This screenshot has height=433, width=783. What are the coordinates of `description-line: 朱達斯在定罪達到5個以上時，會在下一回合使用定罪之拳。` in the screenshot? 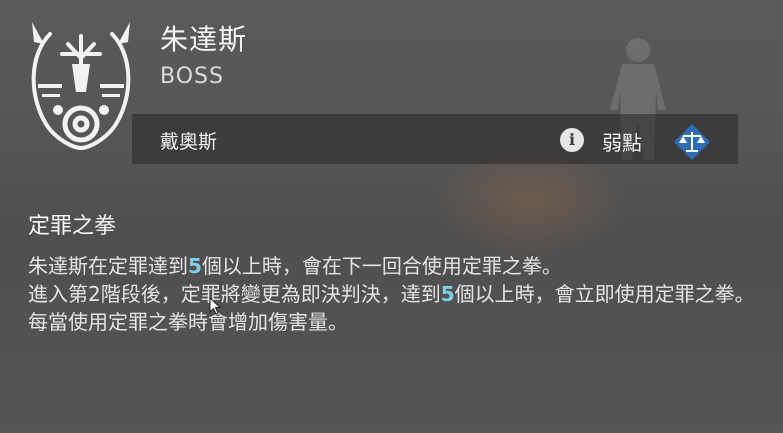 It's located at (398, 266).